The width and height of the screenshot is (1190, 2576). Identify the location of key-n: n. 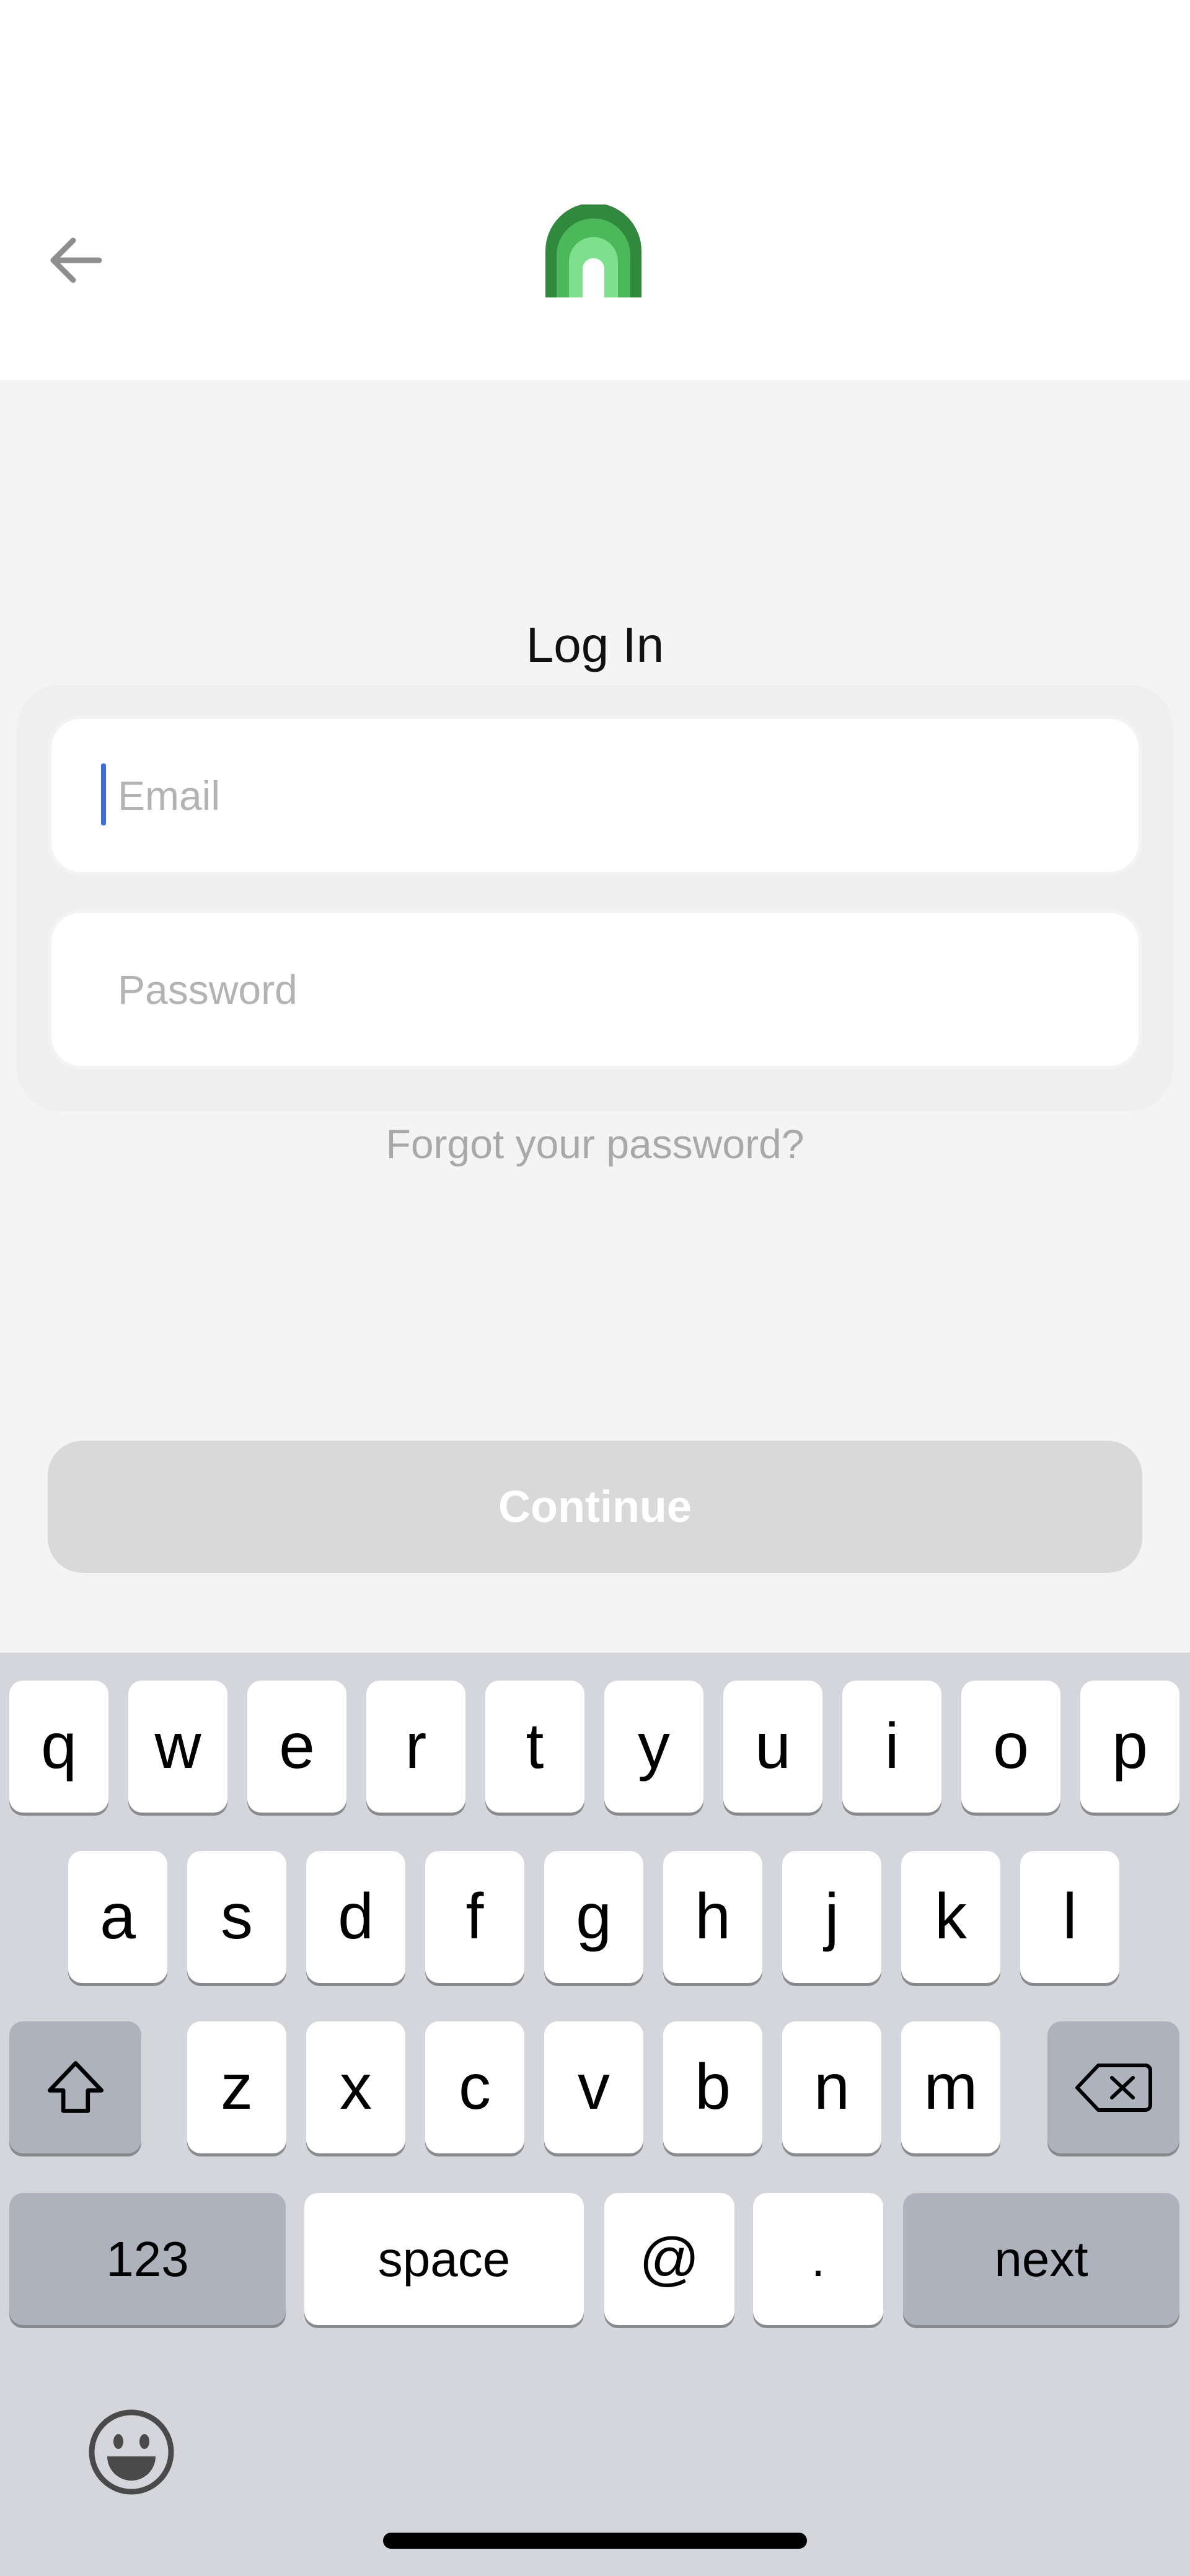
(831, 2087).